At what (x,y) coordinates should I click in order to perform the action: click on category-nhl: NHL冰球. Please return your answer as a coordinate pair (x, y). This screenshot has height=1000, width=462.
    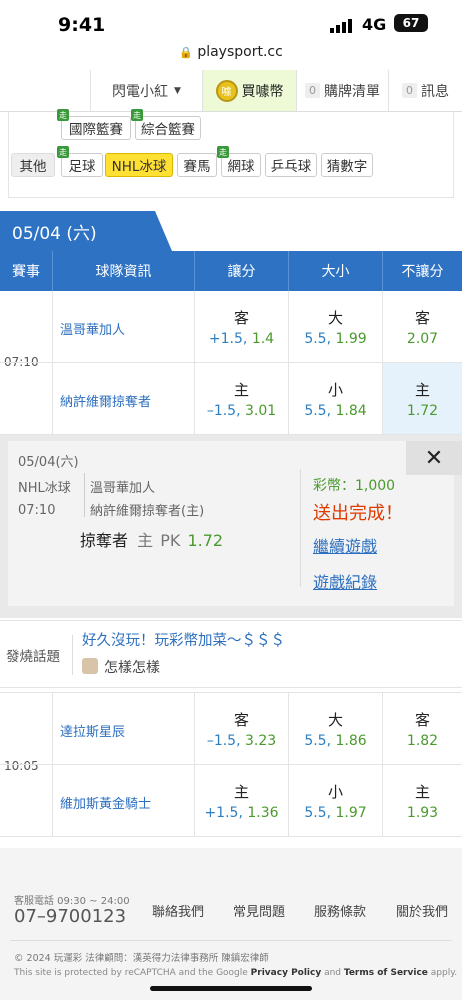
    Looking at the image, I should click on (139, 165).